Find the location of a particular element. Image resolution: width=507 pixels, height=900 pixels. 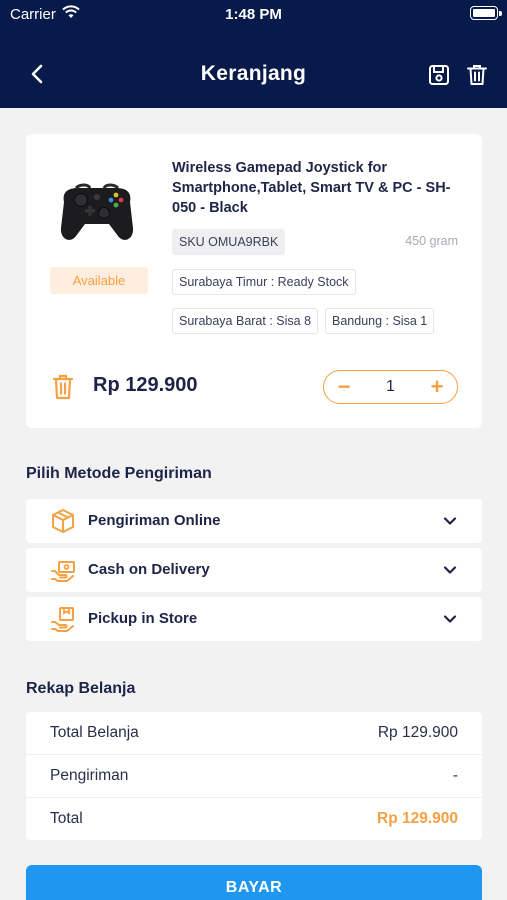

status-time: 1:48 PM is located at coordinates (253, 14).